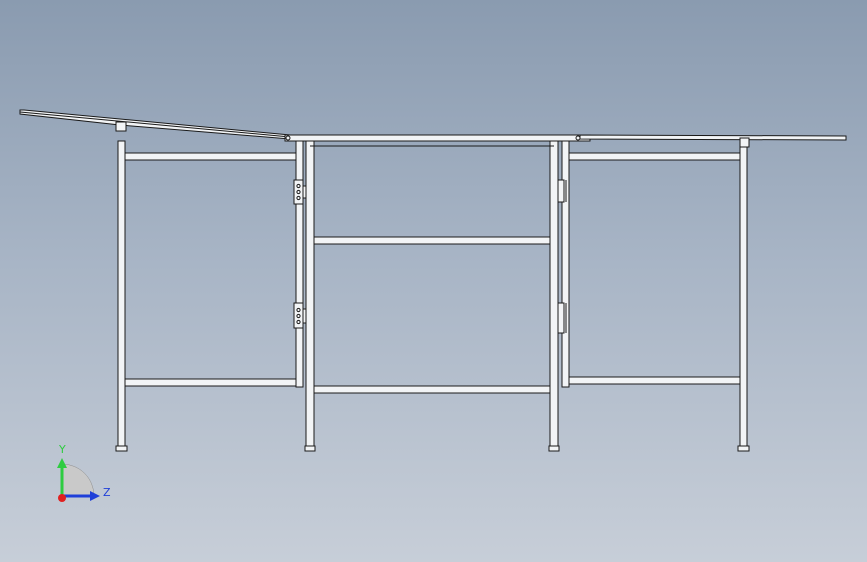 The width and height of the screenshot is (867, 562). I want to click on right-upper-hinge, so click(561, 191).